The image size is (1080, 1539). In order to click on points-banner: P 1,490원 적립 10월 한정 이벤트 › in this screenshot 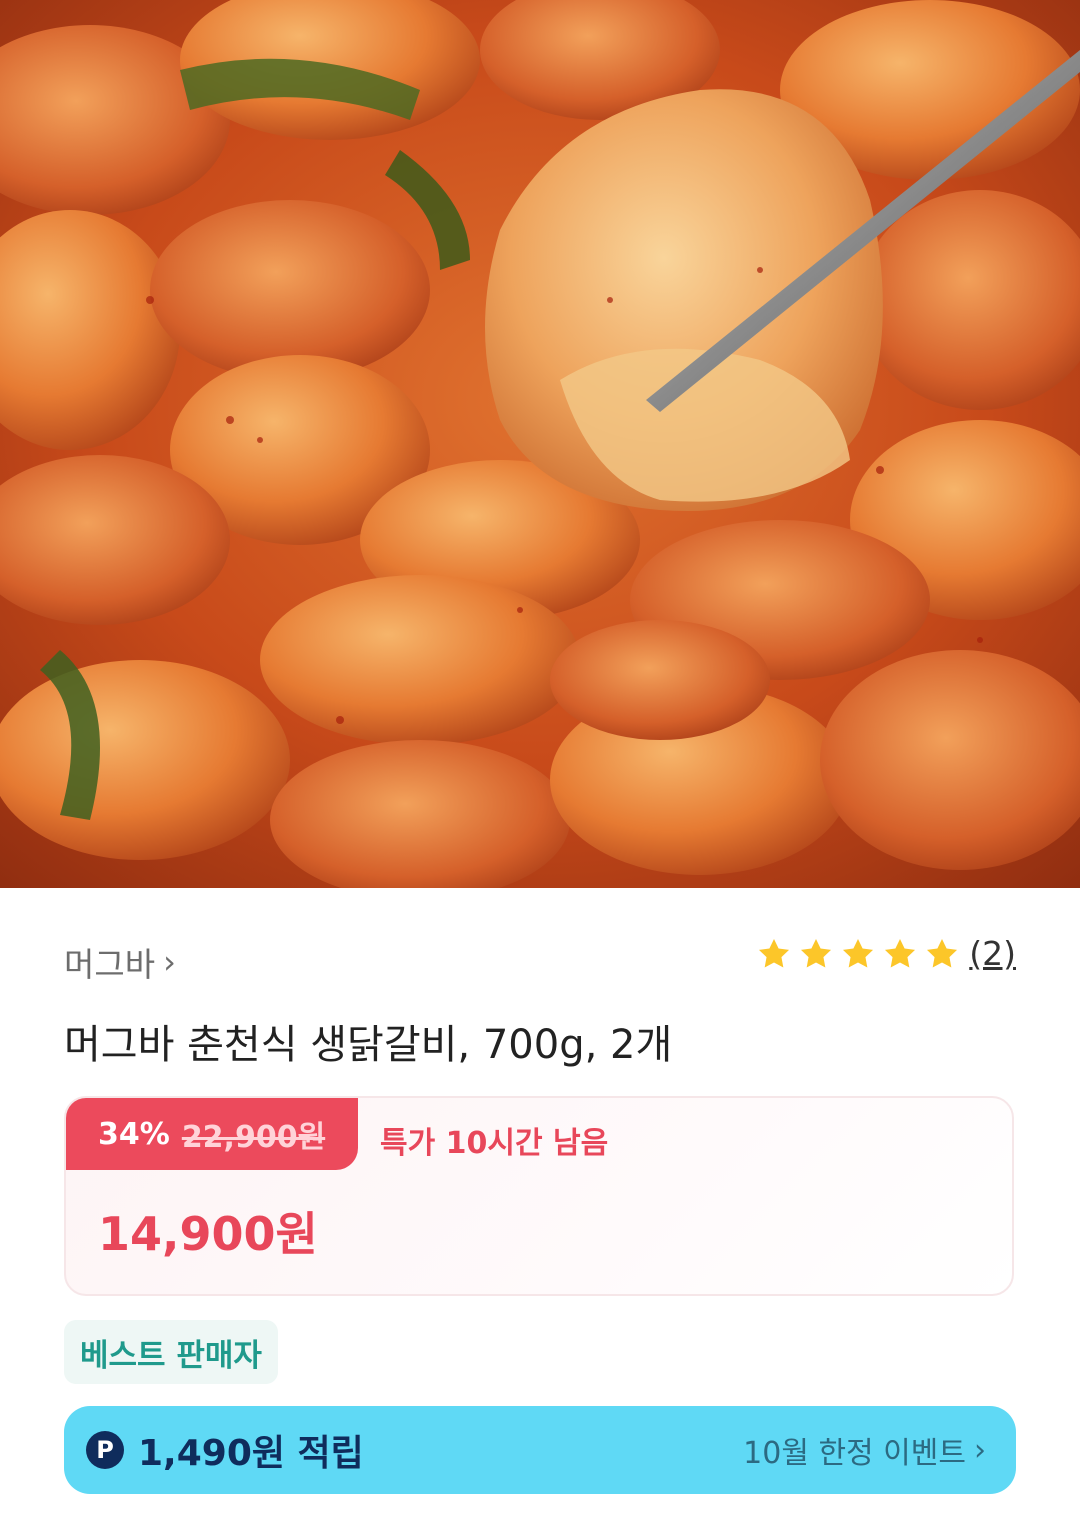, I will do `click(540, 1450)`.